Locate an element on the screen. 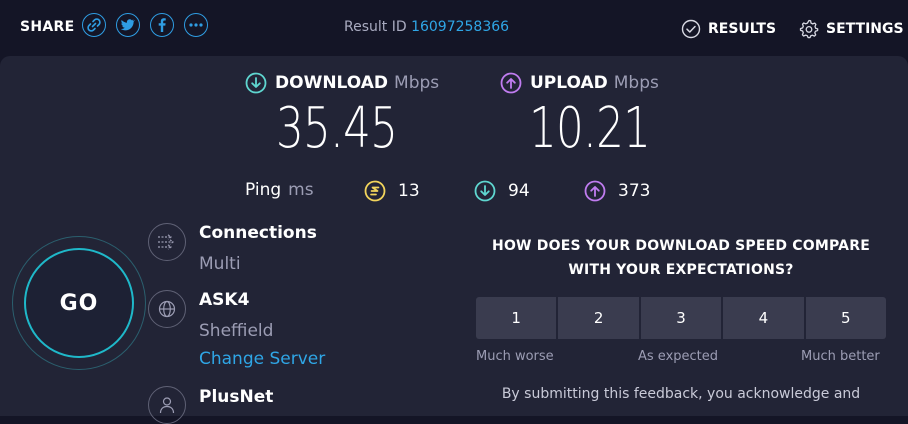 The image size is (908, 424). feedback-question-line-2: WITH YOUR EXPECTATIONS? is located at coordinates (681, 270).